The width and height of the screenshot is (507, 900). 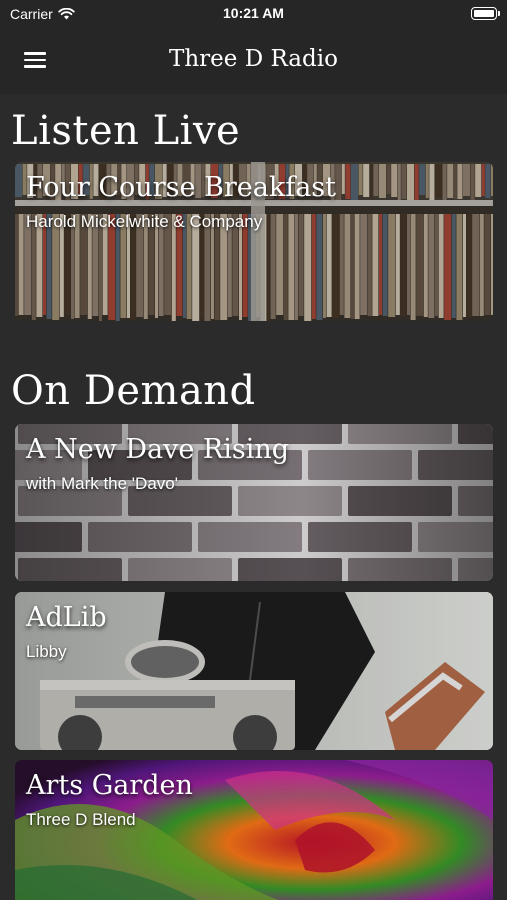 I want to click on listen-live-heading: Listen Live, so click(x=126, y=131).